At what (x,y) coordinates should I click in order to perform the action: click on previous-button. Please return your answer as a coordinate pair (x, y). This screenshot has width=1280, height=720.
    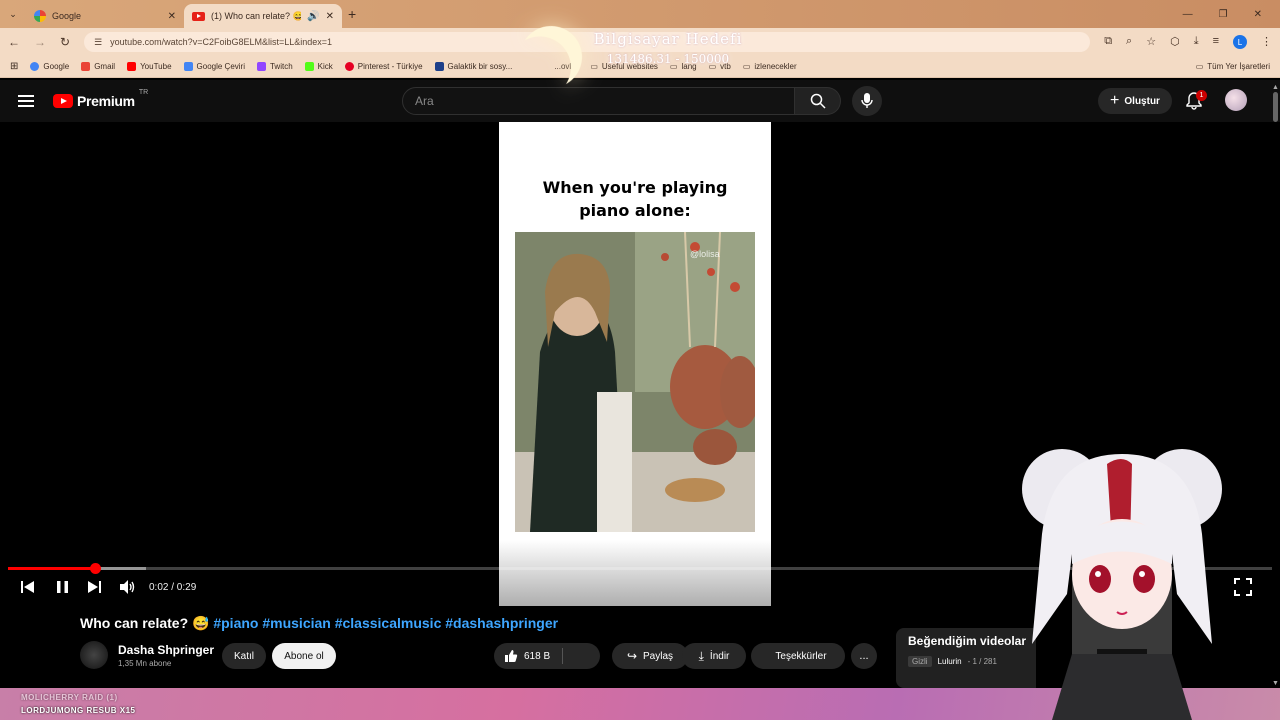
    Looking at the image, I should click on (28, 587).